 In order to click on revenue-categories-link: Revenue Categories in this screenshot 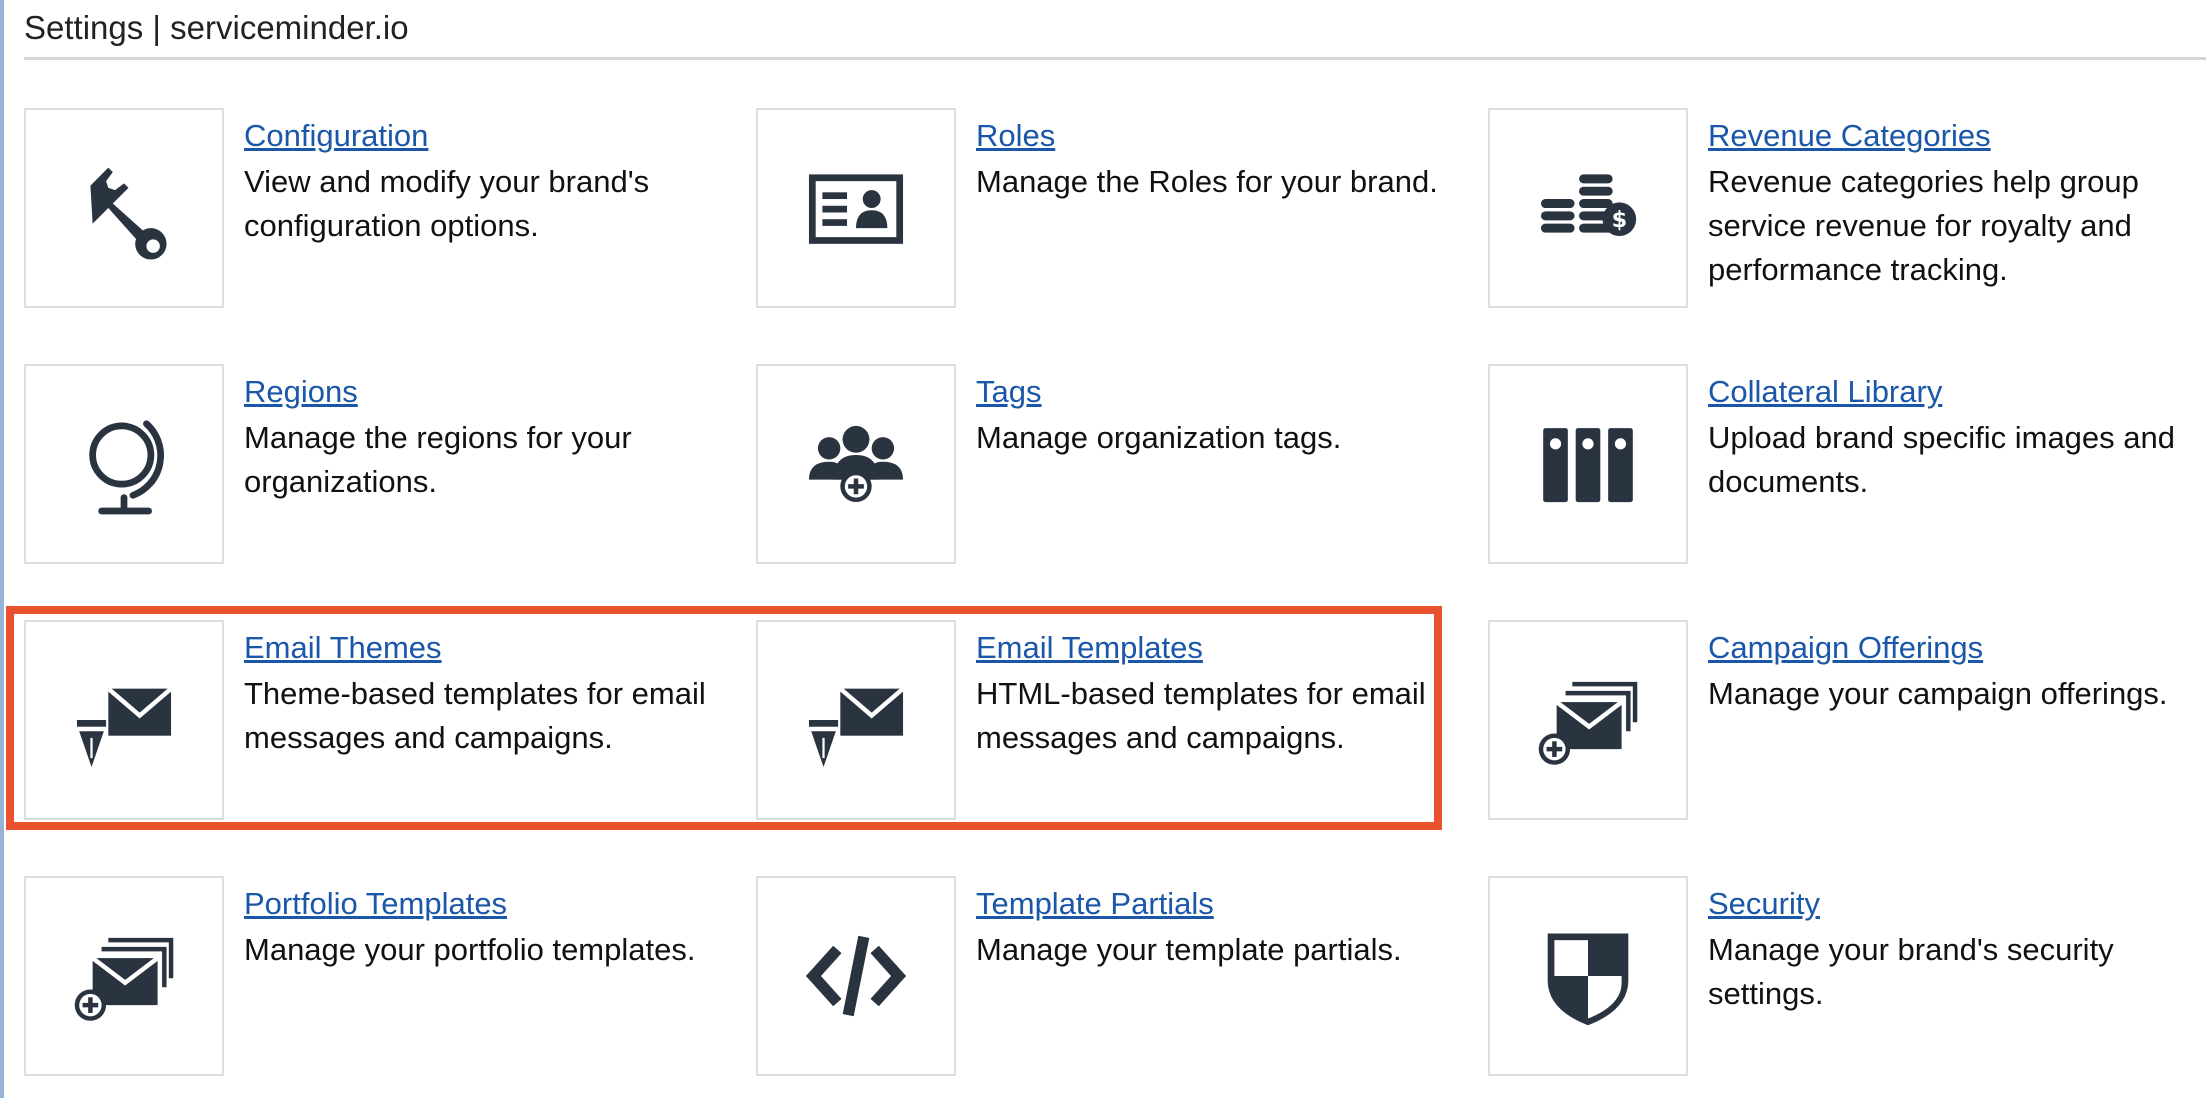, I will do `click(1849, 136)`.